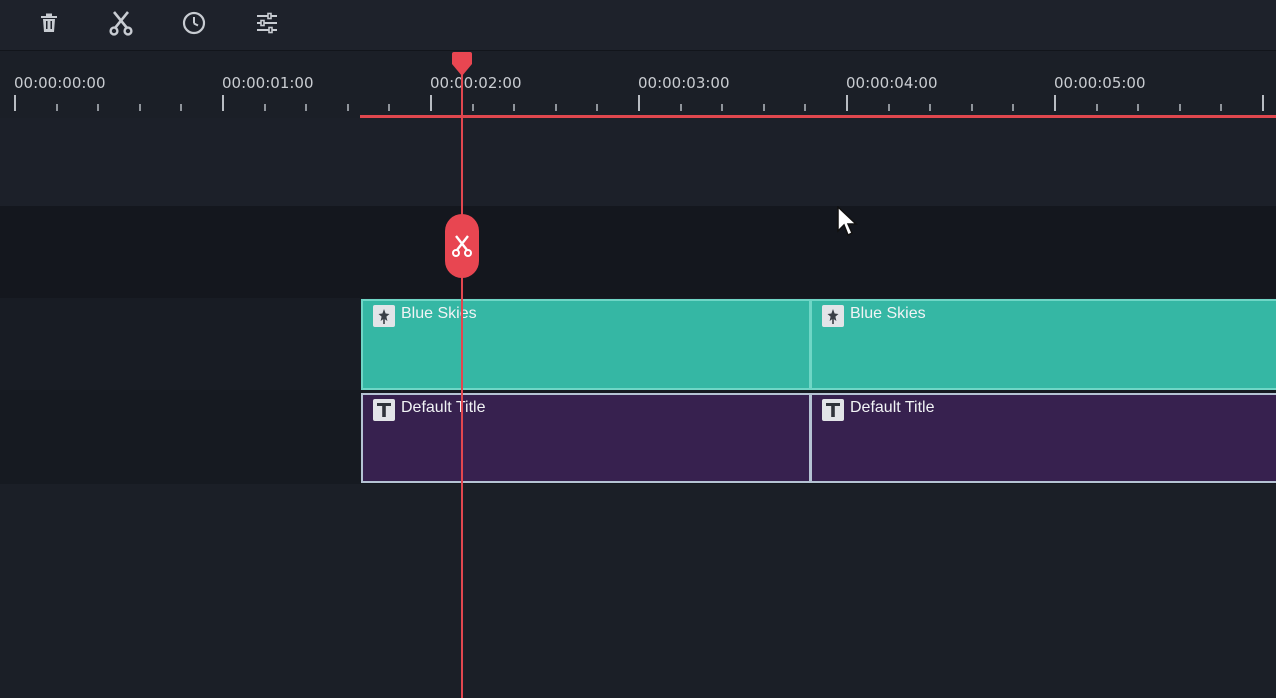 This screenshot has height=698, width=1276. I want to click on split-at-playhead-button, so click(462, 246).